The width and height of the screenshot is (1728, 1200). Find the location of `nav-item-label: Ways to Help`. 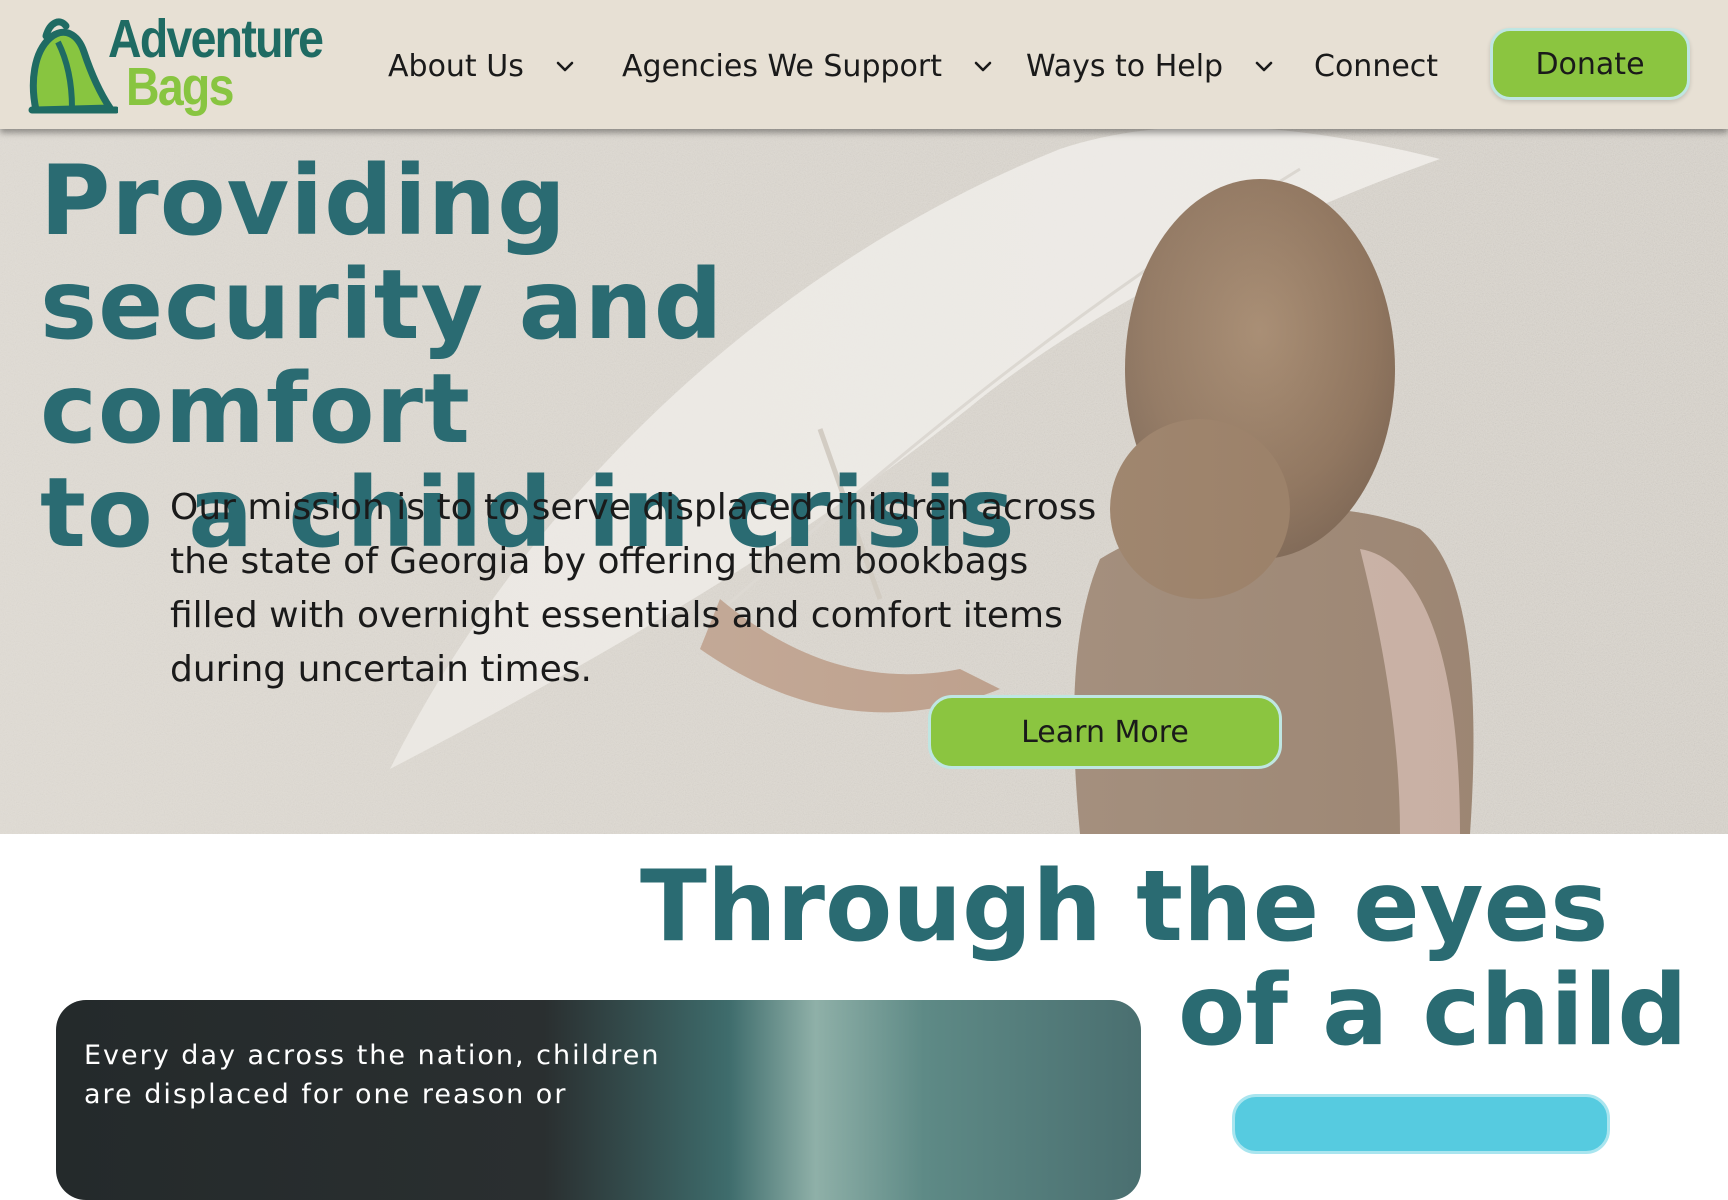

nav-item-label: Ways to Help is located at coordinates (1125, 66).